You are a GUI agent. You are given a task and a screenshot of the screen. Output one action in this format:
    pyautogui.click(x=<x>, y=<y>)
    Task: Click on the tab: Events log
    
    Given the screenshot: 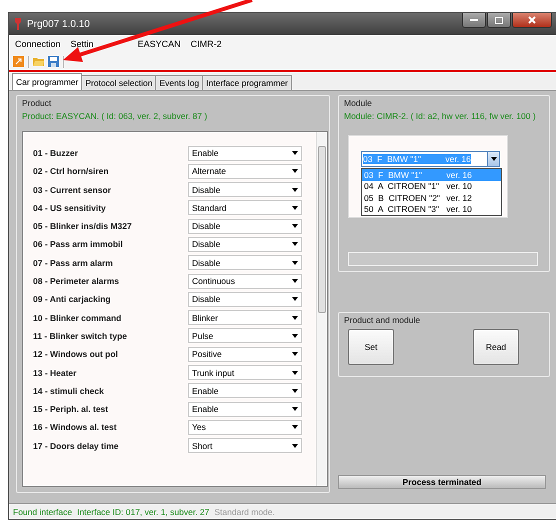 What is the action you would take?
    pyautogui.click(x=179, y=82)
    